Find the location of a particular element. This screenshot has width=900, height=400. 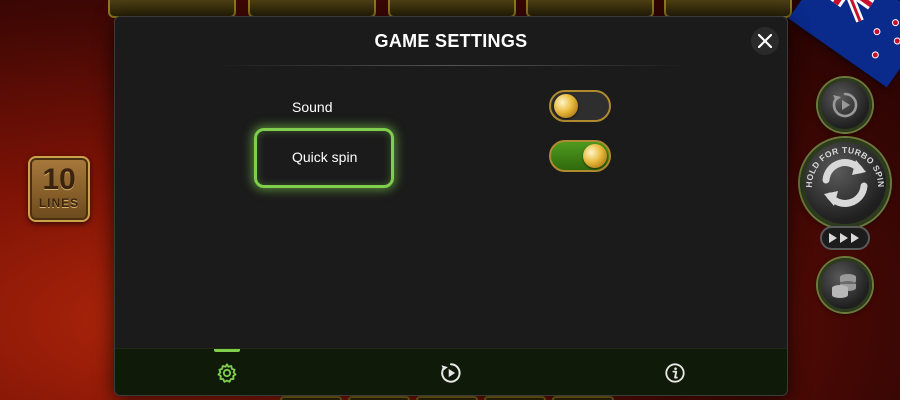

close-icon is located at coordinates (765, 41).